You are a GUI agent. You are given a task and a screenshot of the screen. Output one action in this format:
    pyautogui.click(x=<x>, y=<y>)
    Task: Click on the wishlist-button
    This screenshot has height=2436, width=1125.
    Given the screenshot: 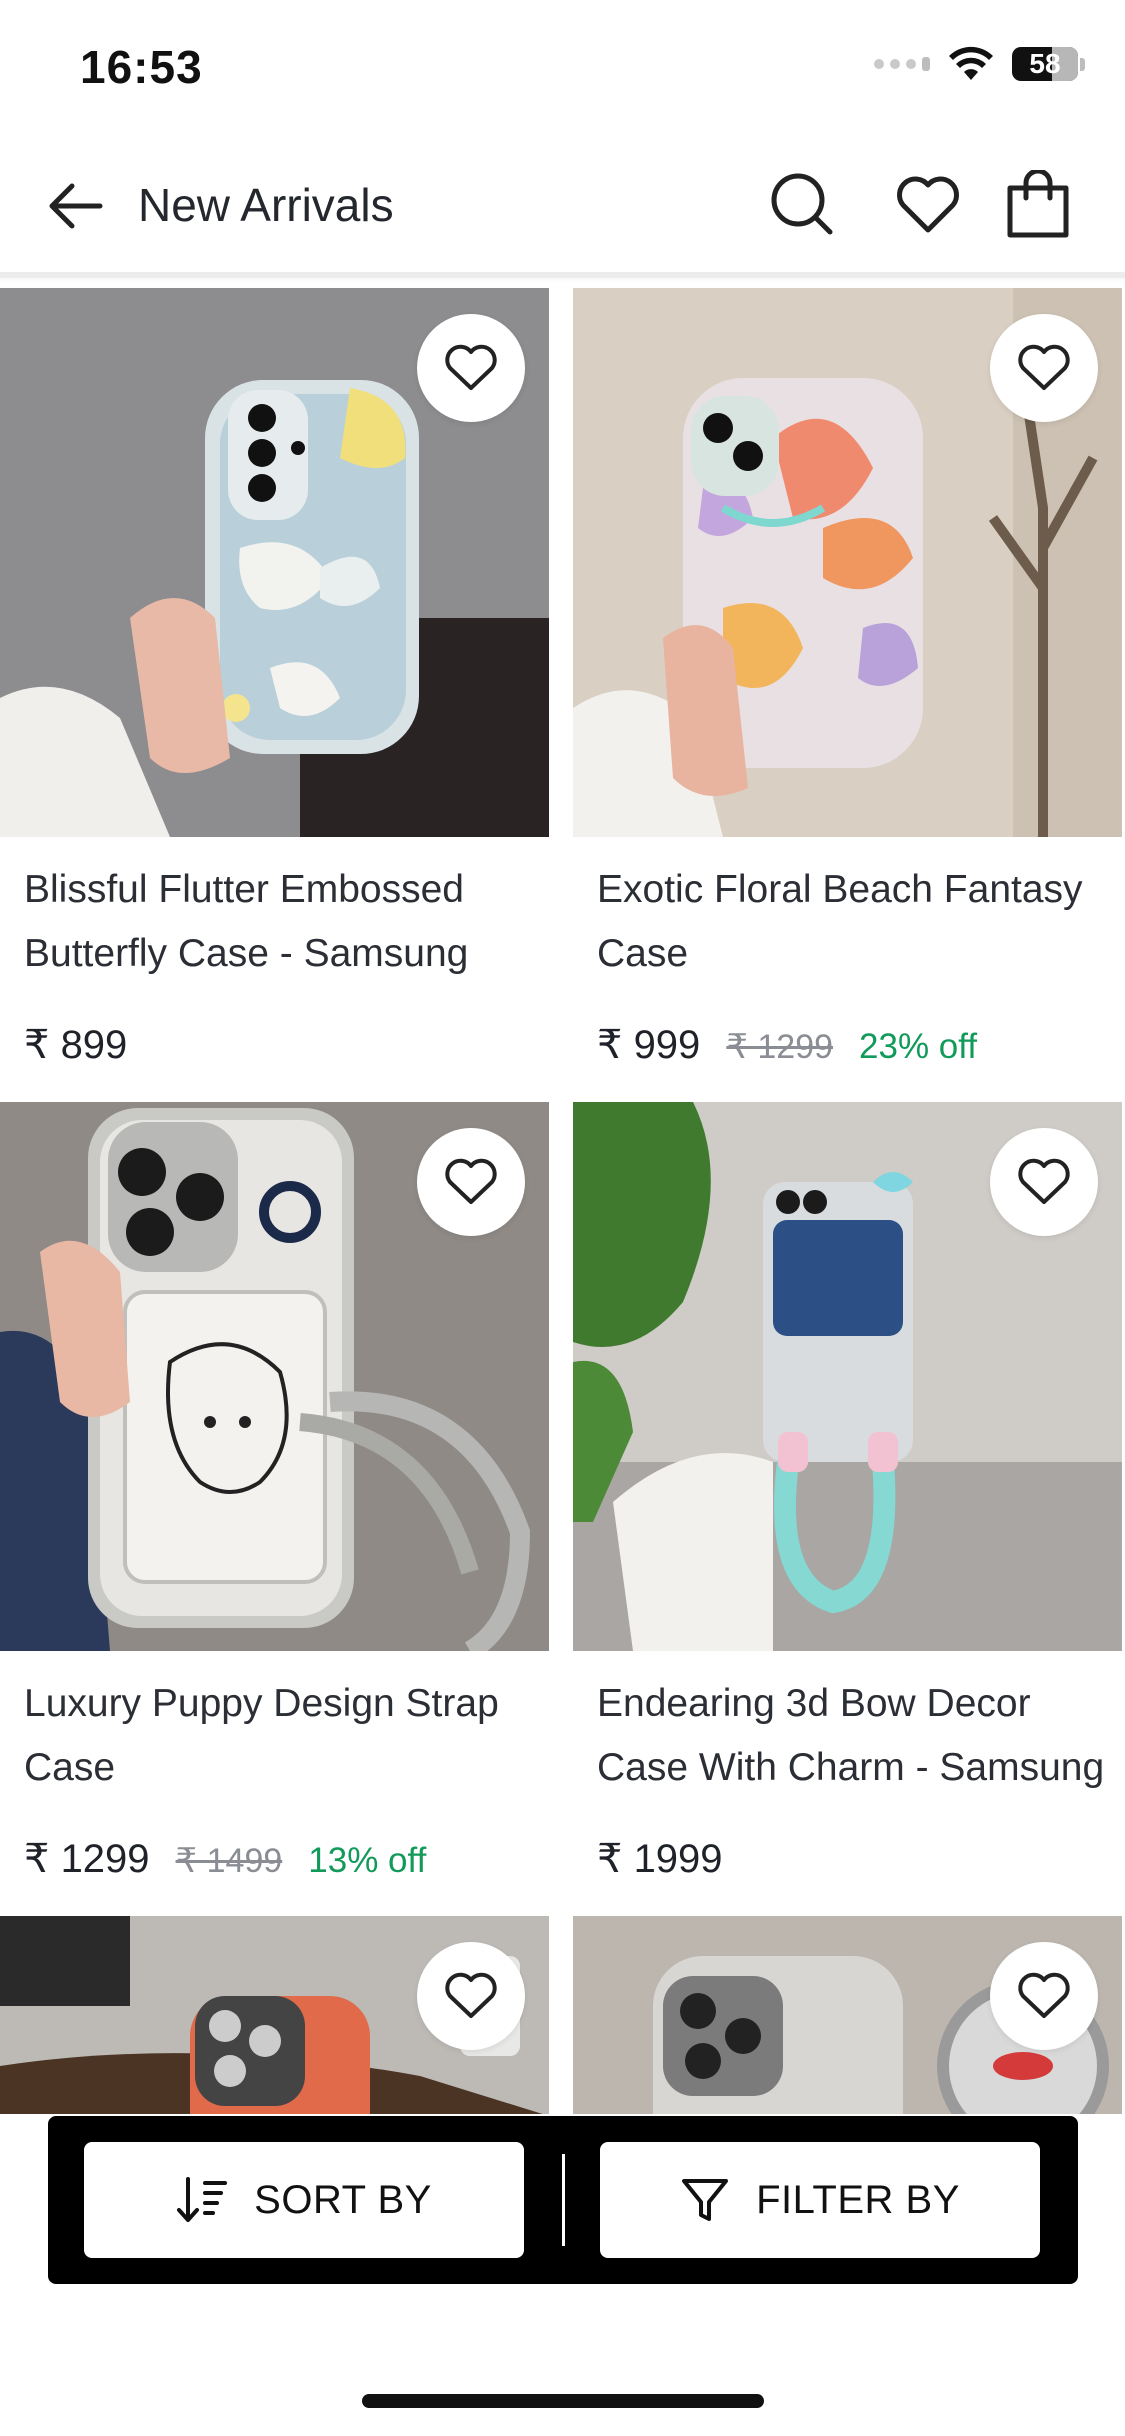 What is the action you would take?
    pyautogui.click(x=928, y=204)
    